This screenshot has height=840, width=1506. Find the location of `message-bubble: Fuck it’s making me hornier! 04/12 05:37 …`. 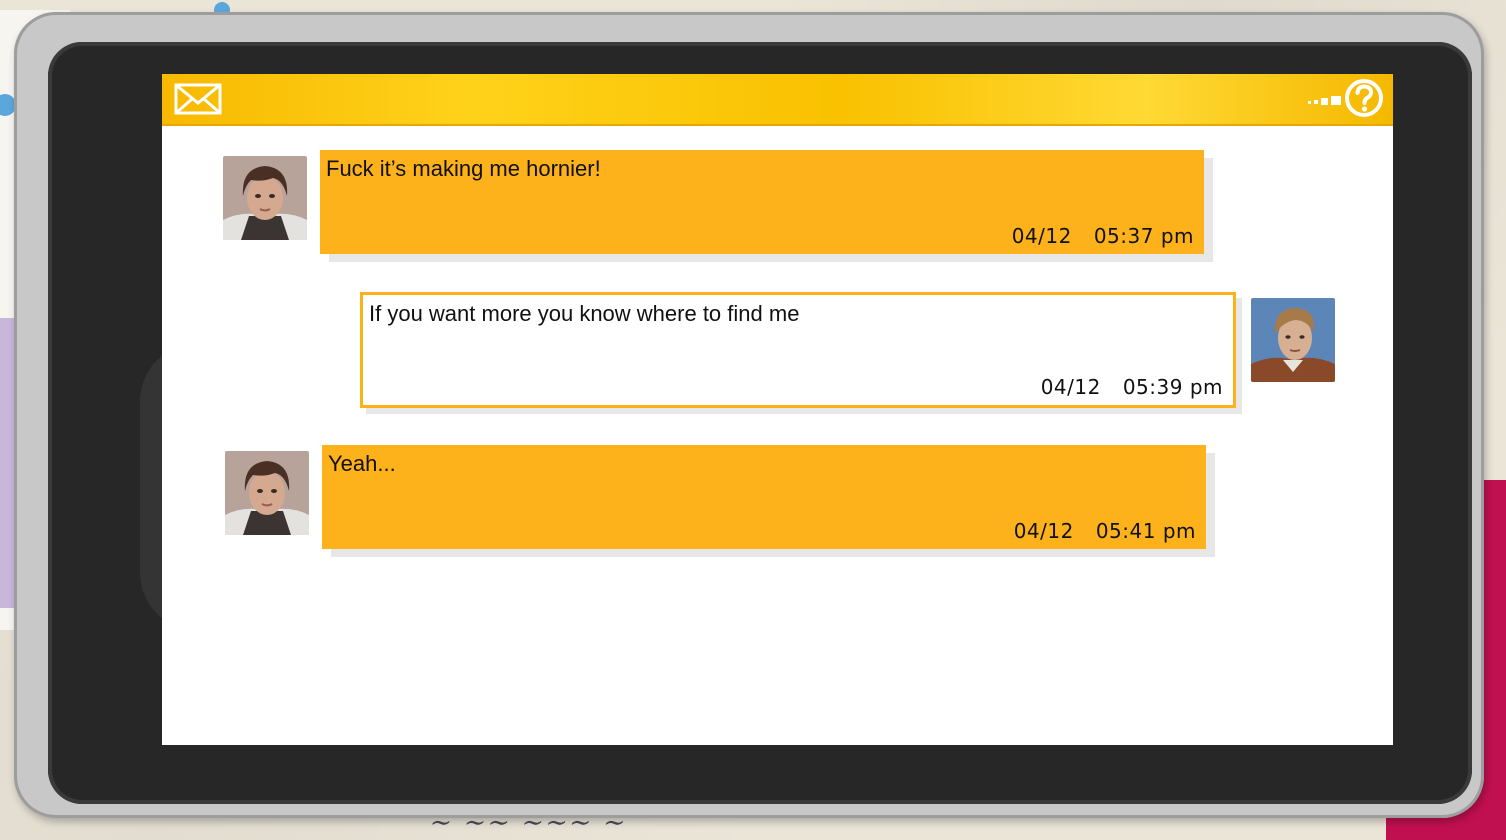

message-bubble: Fuck it’s making me hornier! 04/12 05:37 … is located at coordinates (762, 202).